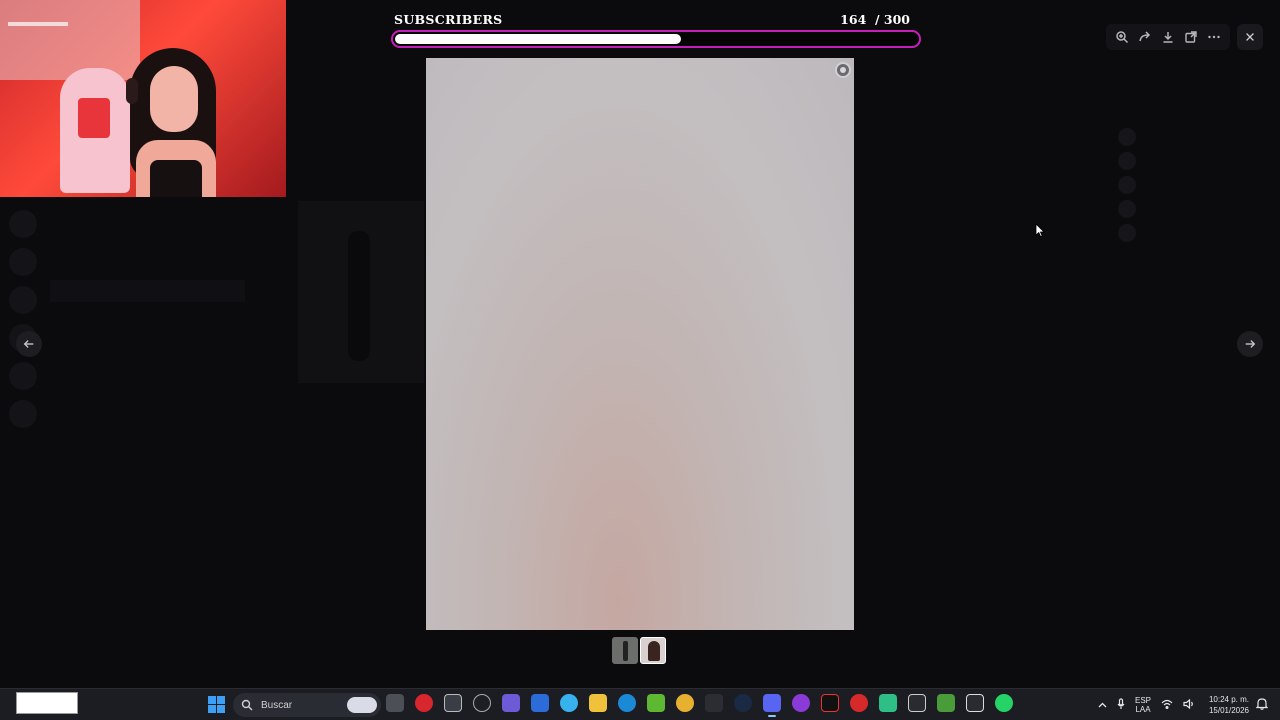  Describe the element at coordinates (538, 39) in the screenshot. I see `goal-progress-fill` at that location.